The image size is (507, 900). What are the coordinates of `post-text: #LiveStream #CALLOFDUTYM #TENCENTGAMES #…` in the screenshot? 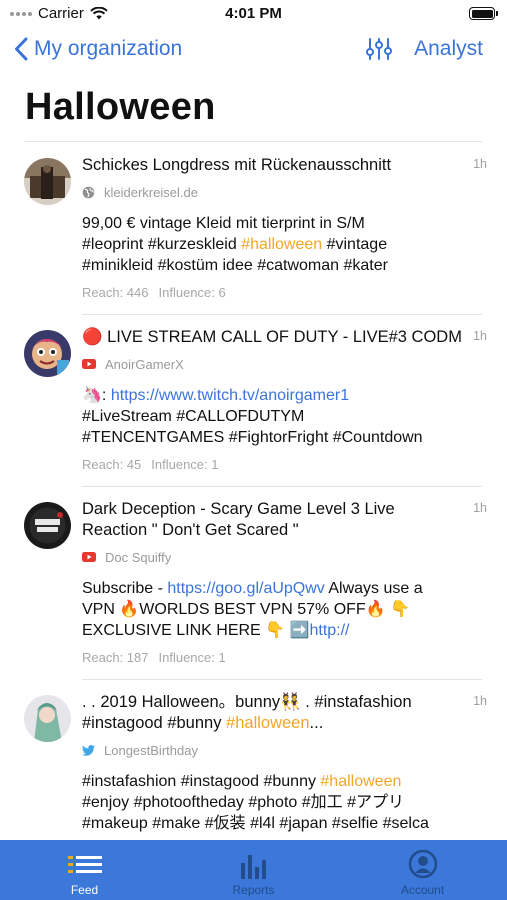 It's located at (252, 427).